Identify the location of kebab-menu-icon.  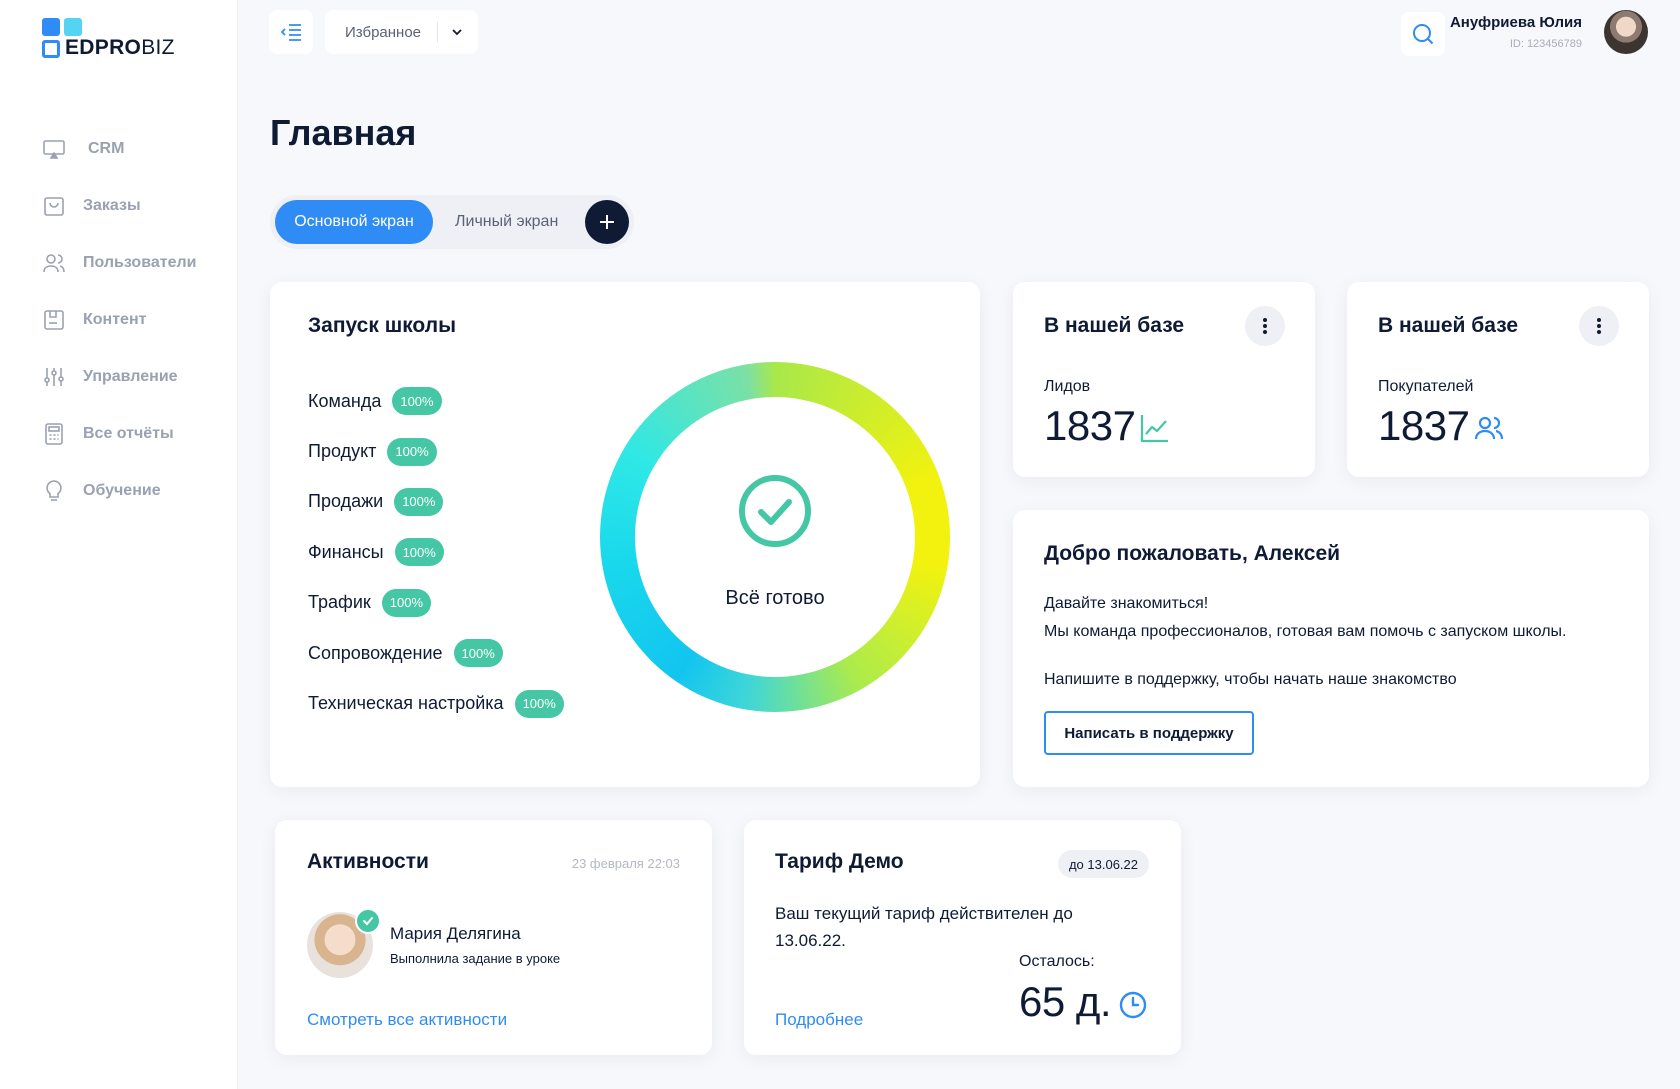
(1599, 326).